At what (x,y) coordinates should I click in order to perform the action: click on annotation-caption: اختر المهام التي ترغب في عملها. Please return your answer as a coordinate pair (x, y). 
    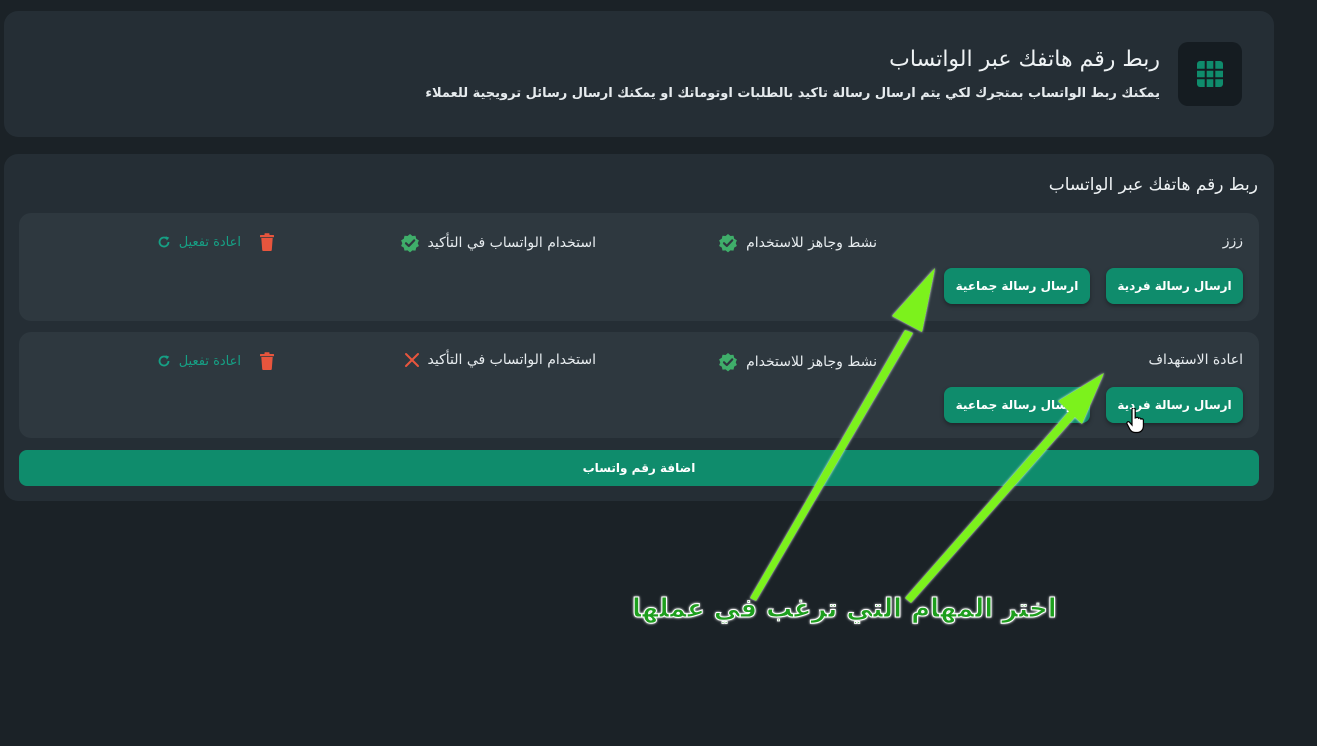
    Looking at the image, I should click on (844, 609).